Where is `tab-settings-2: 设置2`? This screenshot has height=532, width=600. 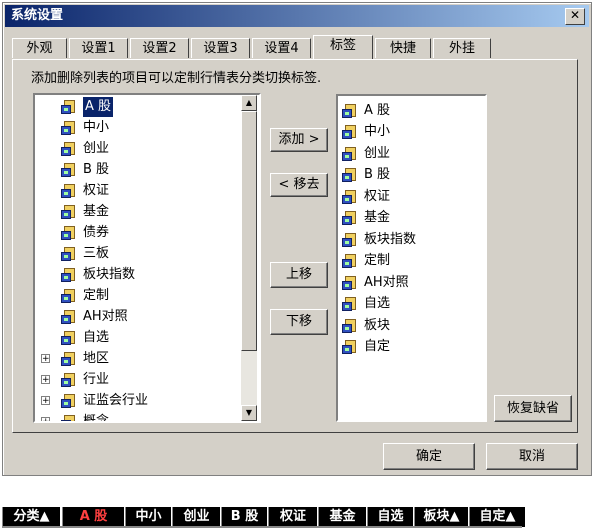
tab-settings-2: 设置2 is located at coordinates (159, 48).